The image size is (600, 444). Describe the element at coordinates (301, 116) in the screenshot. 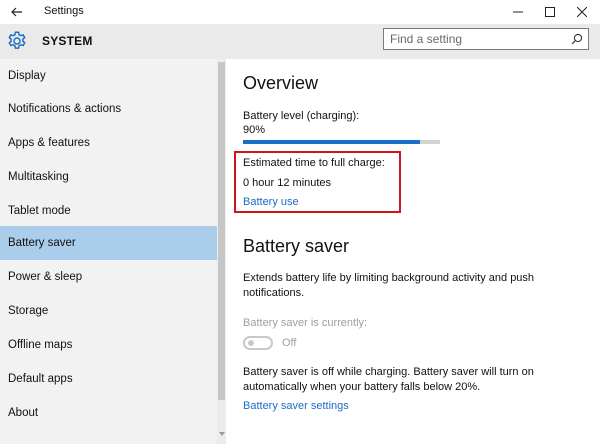

I see `battery-level-label: Battery level (charging):` at that location.